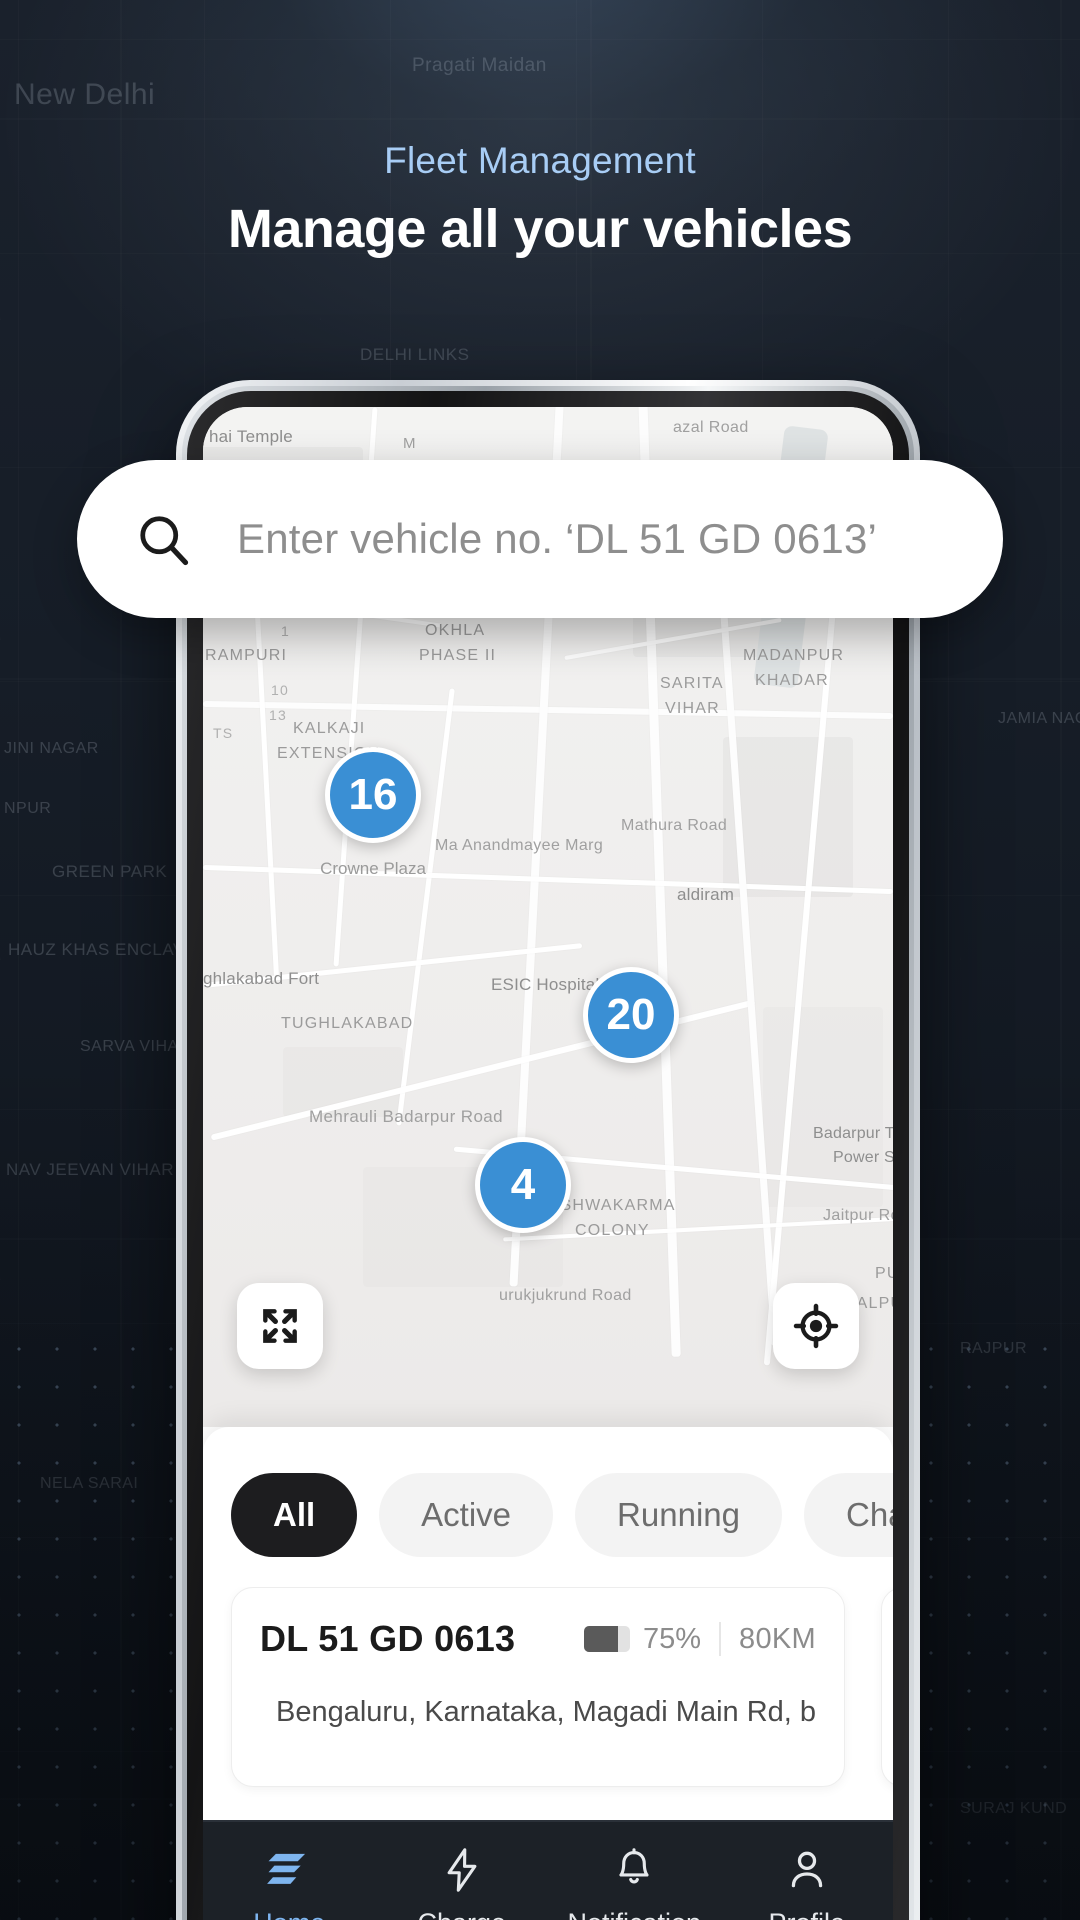 The width and height of the screenshot is (1080, 1920). I want to click on crosshair-icon, so click(816, 1326).